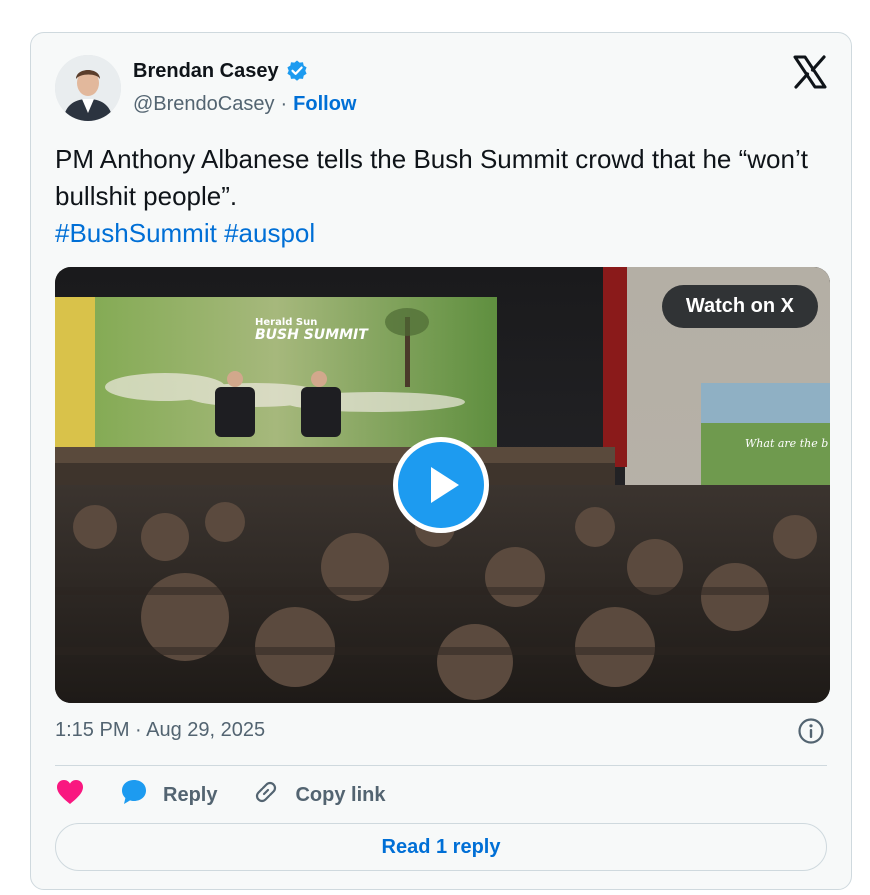 This screenshot has width=870, height=895. I want to click on action-bar: Reply Copy link, so click(237, 795).